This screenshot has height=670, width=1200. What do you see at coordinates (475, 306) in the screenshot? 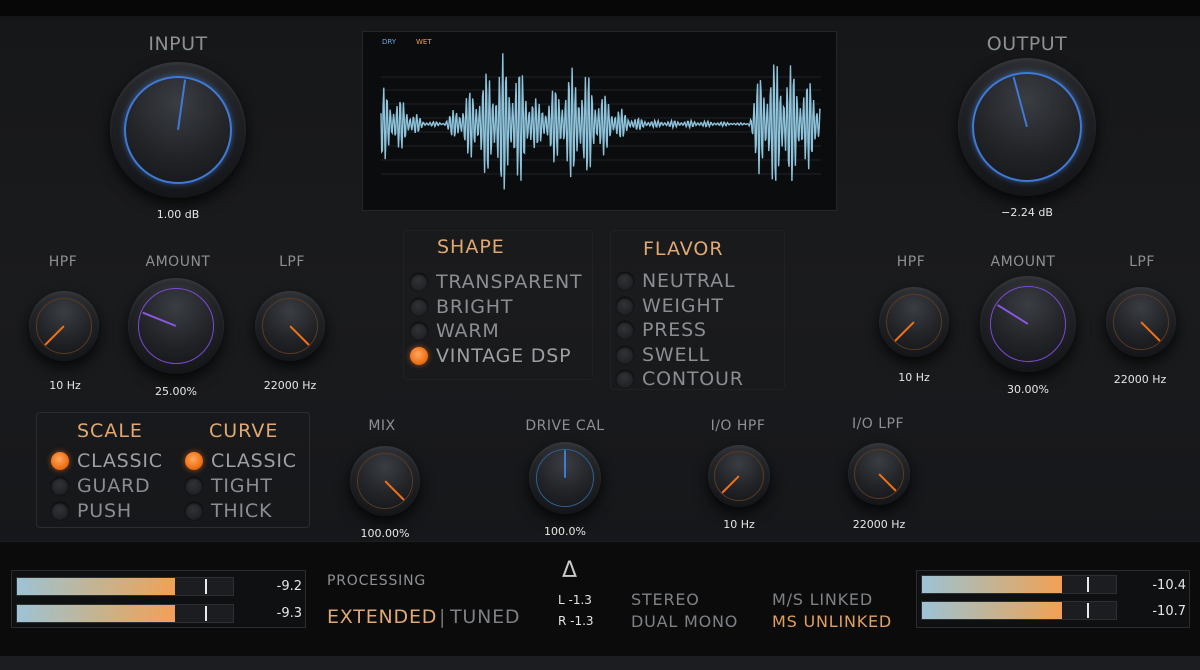
I see `option-label: BRIGHT` at bounding box center [475, 306].